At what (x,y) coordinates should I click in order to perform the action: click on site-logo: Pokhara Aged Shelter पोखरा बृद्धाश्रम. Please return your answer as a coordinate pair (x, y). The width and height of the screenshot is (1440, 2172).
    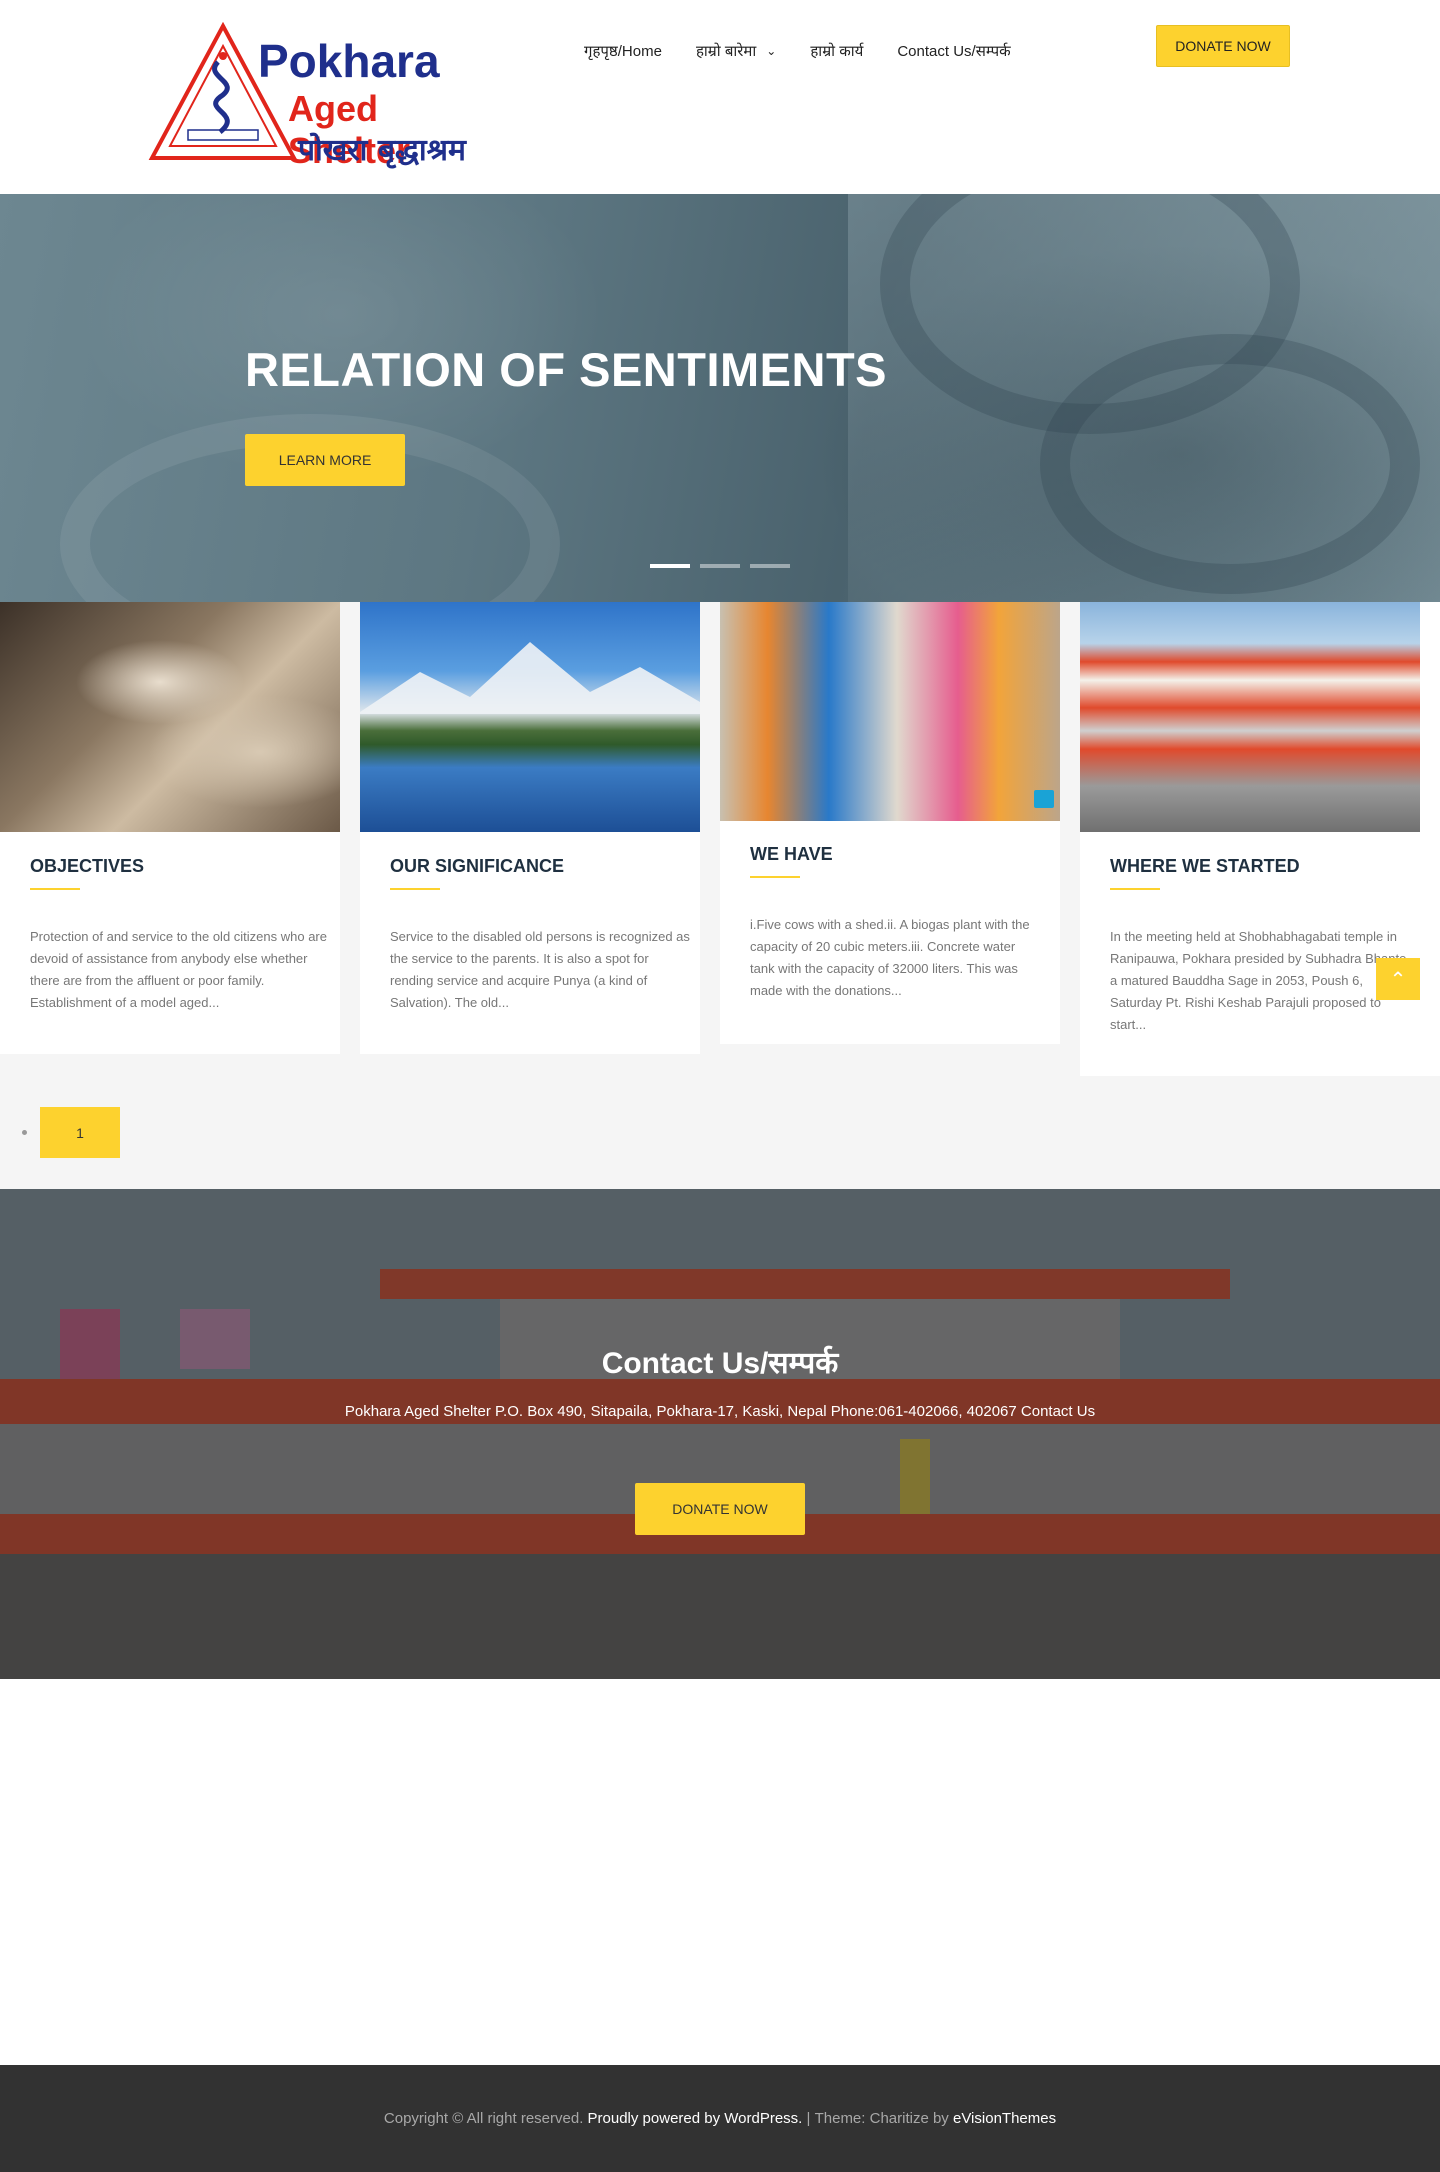
    Looking at the image, I should click on (329, 96).